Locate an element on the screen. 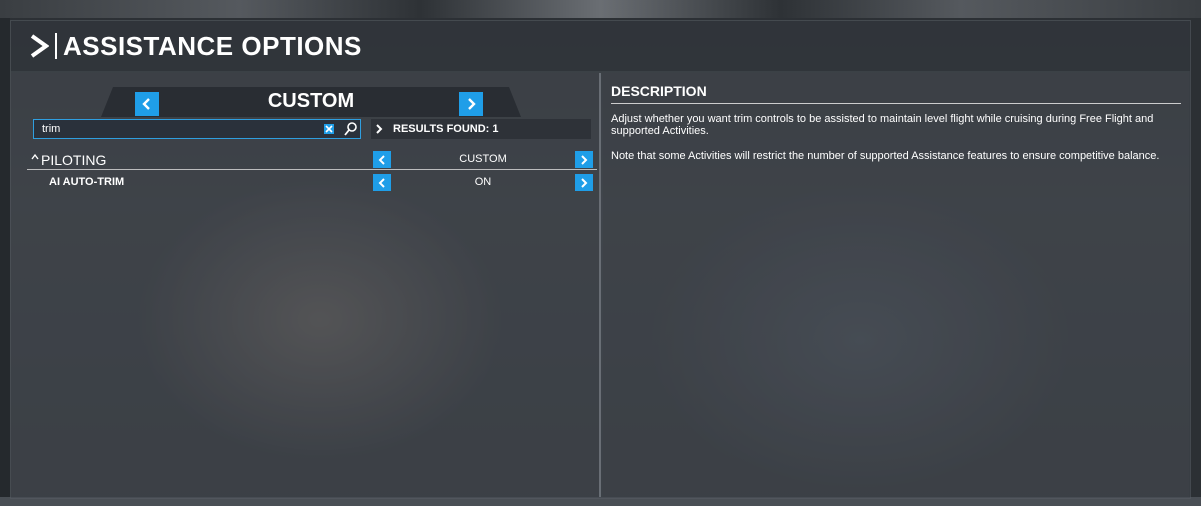  title-bar: ASSISTANCE OPTIONS is located at coordinates (600, 46).